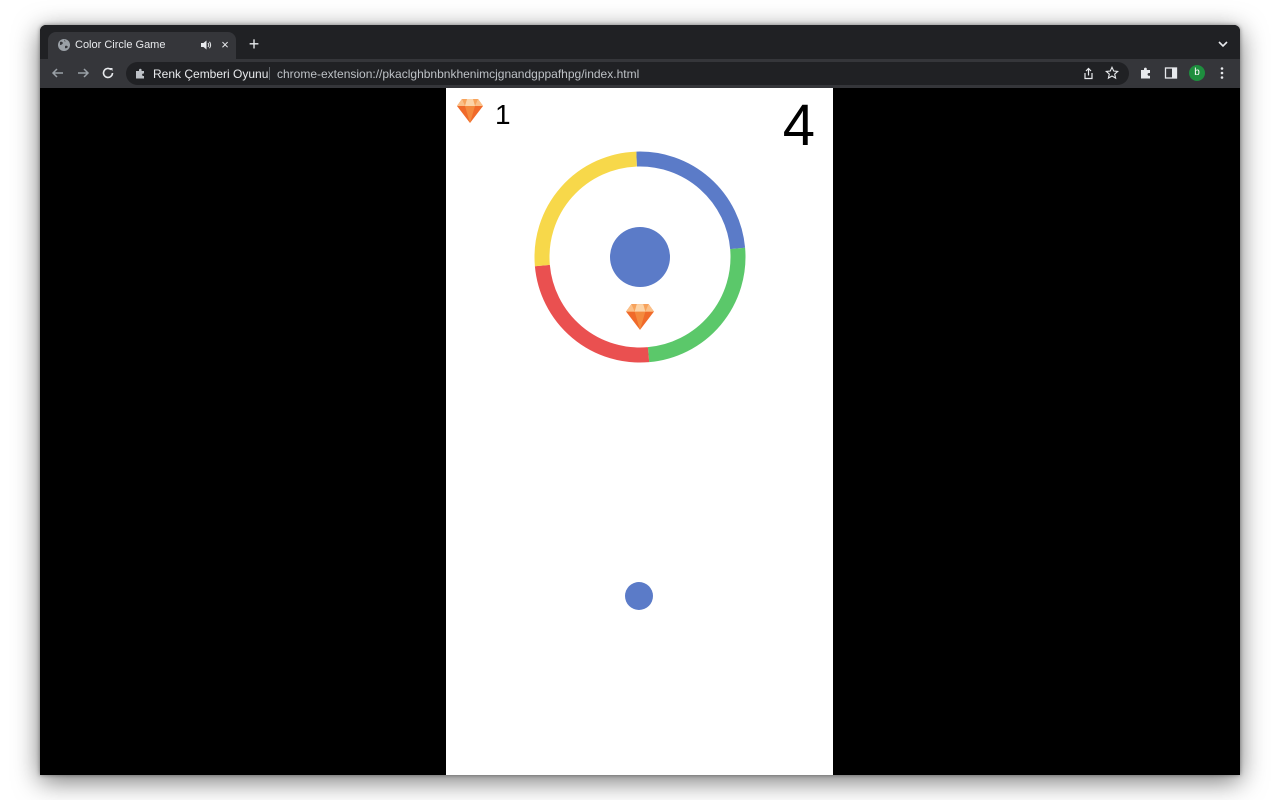  What do you see at coordinates (1222, 73) in the screenshot?
I see `kebab-menu-icon` at bounding box center [1222, 73].